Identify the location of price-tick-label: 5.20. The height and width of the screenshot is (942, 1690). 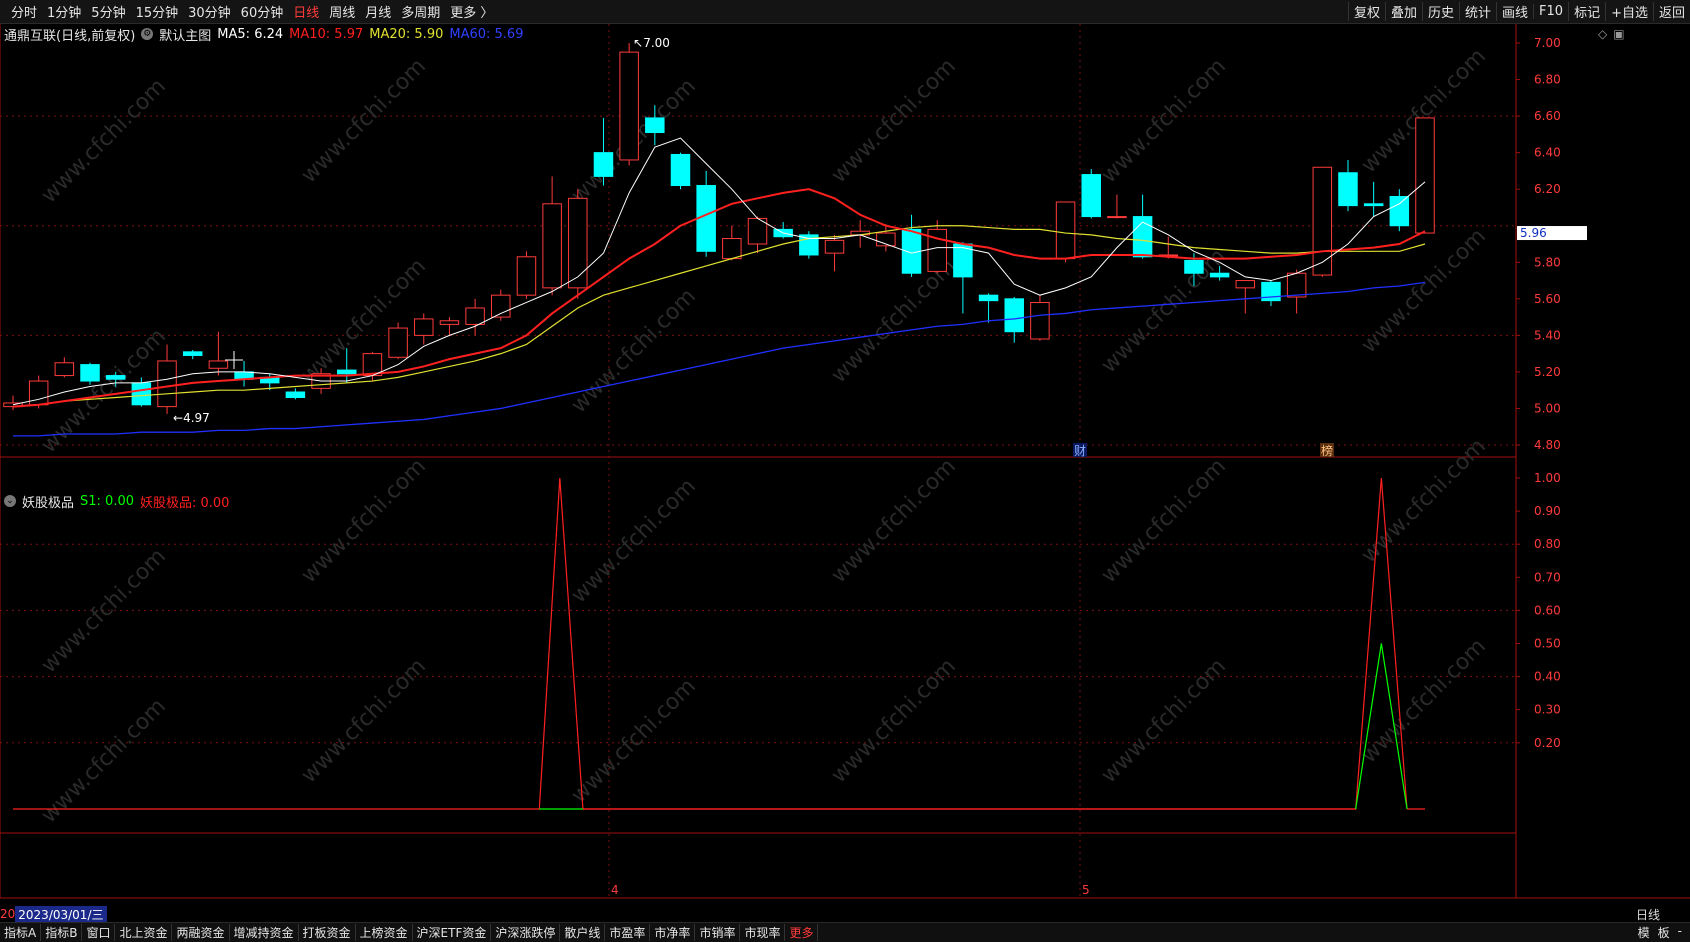
(1547, 372).